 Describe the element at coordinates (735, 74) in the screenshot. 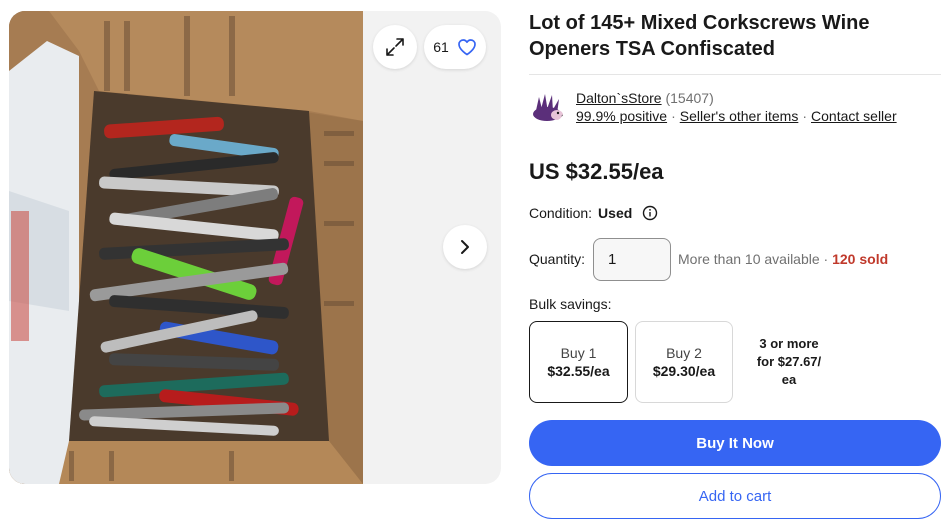

I see `title-divider` at that location.